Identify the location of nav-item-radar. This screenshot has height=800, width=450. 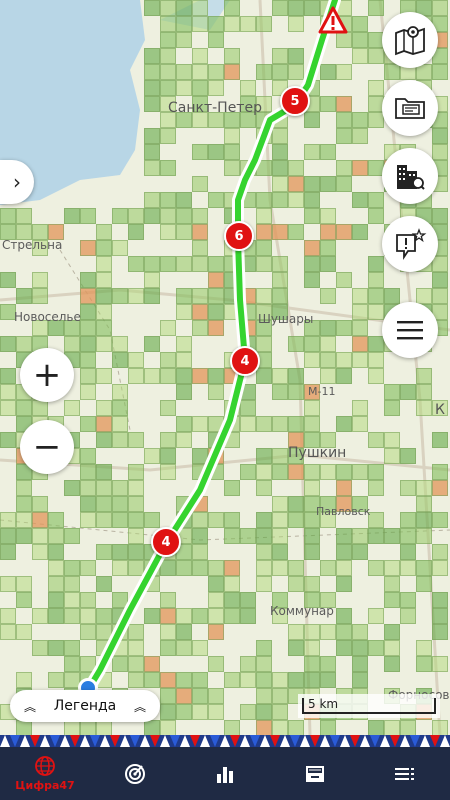
(135, 773).